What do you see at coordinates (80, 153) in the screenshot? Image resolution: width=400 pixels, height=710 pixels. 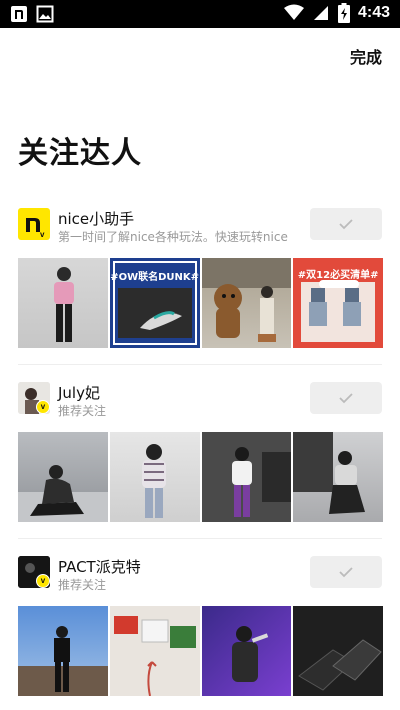 I see `page-title: 关注达人` at bounding box center [80, 153].